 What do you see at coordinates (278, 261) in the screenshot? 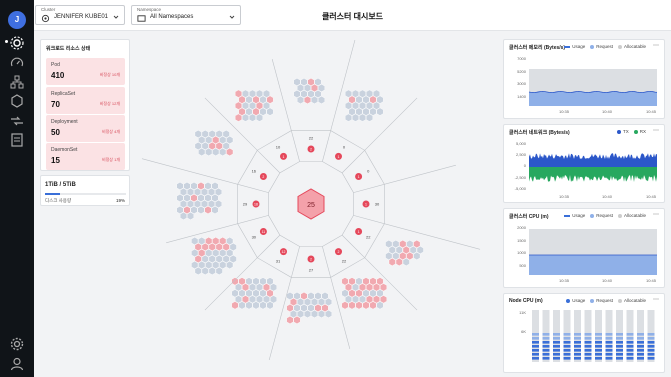
I see `sector-label: 31` at bounding box center [278, 261].